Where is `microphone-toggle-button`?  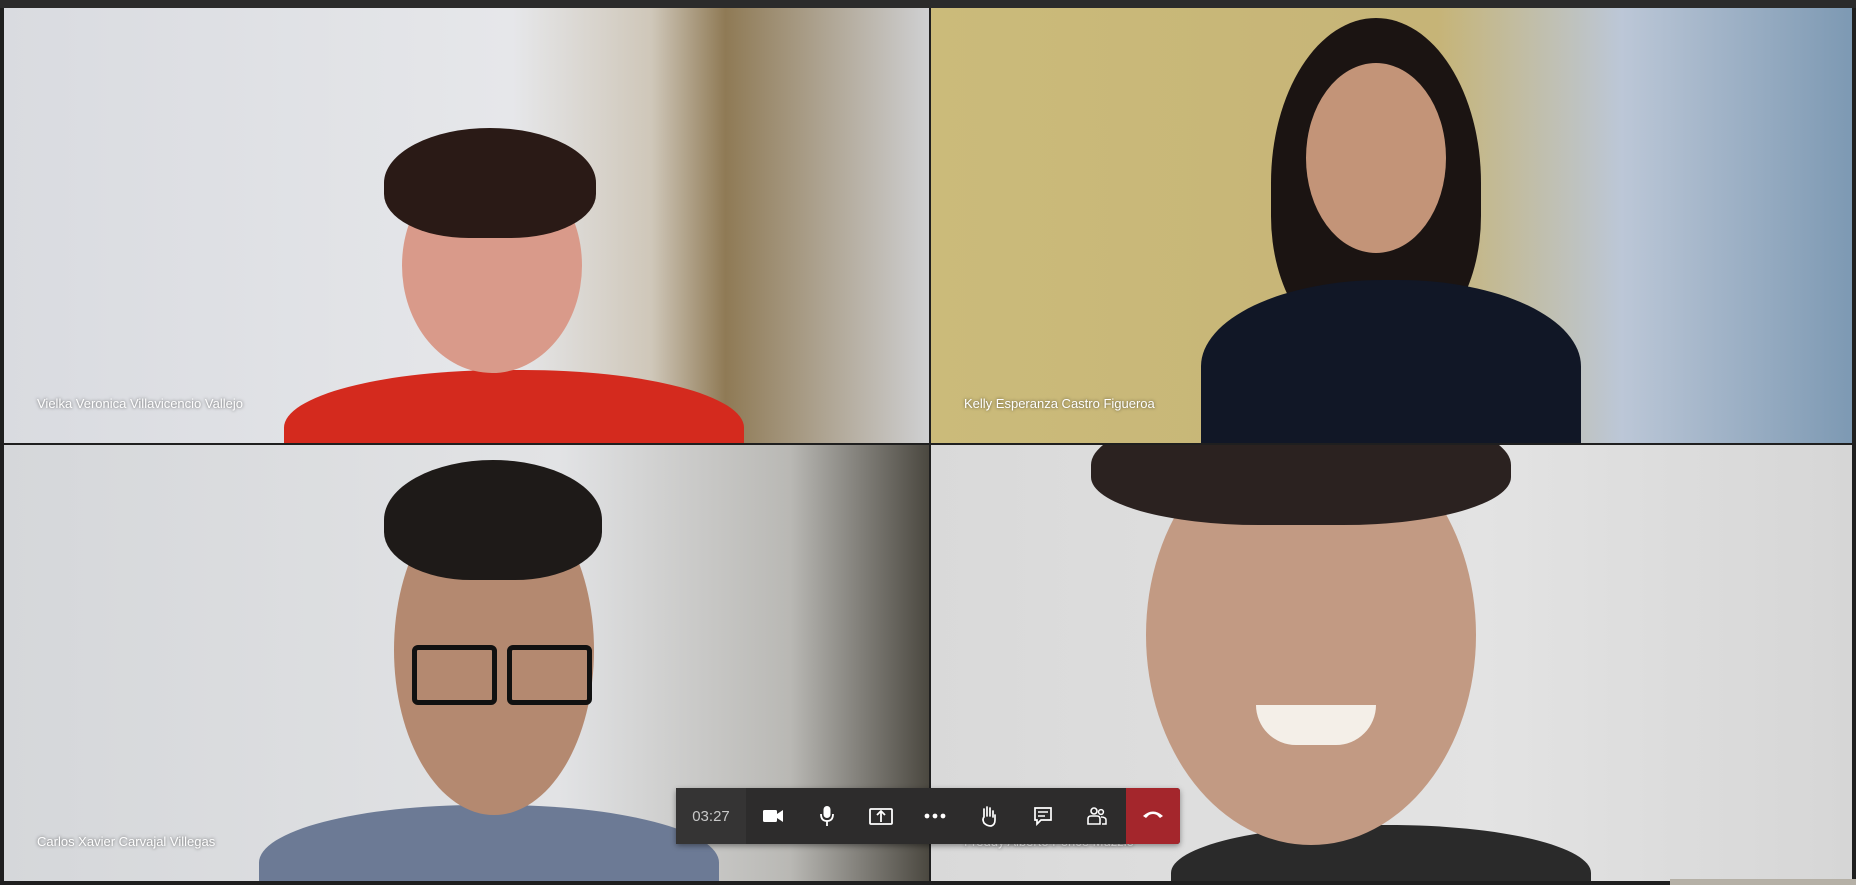 microphone-toggle-button is located at coordinates (827, 816).